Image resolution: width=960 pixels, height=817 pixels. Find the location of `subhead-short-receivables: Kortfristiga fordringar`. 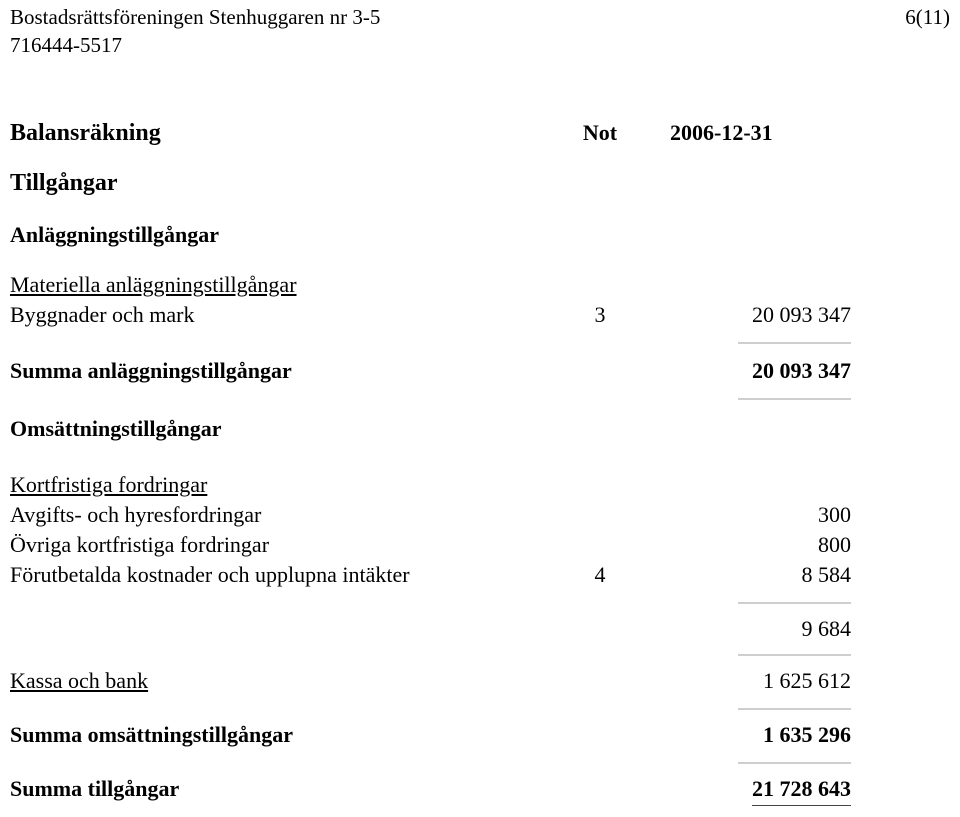

subhead-short-receivables: Kortfristiga fordringar is located at coordinates (480, 485).